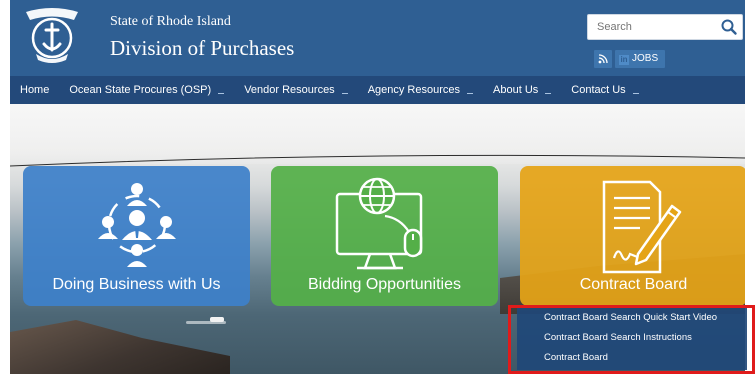 This screenshot has width=755, height=374. I want to click on rss-icon, so click(603, 59).